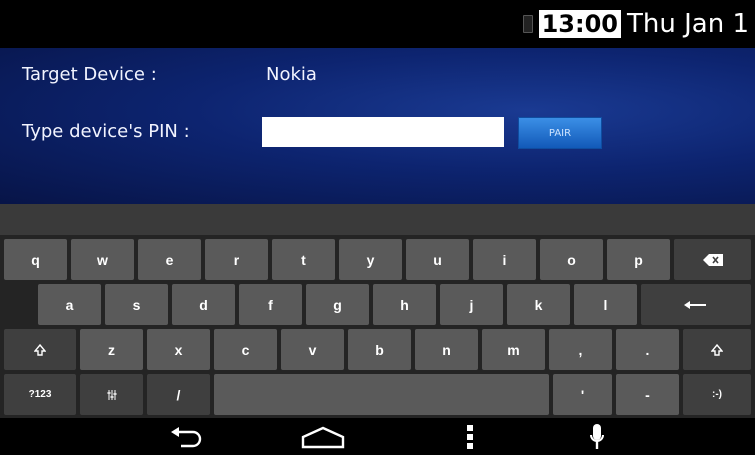 This screenshot has width=755, height=455. I want to click on key-w: w, so click(102, 259).